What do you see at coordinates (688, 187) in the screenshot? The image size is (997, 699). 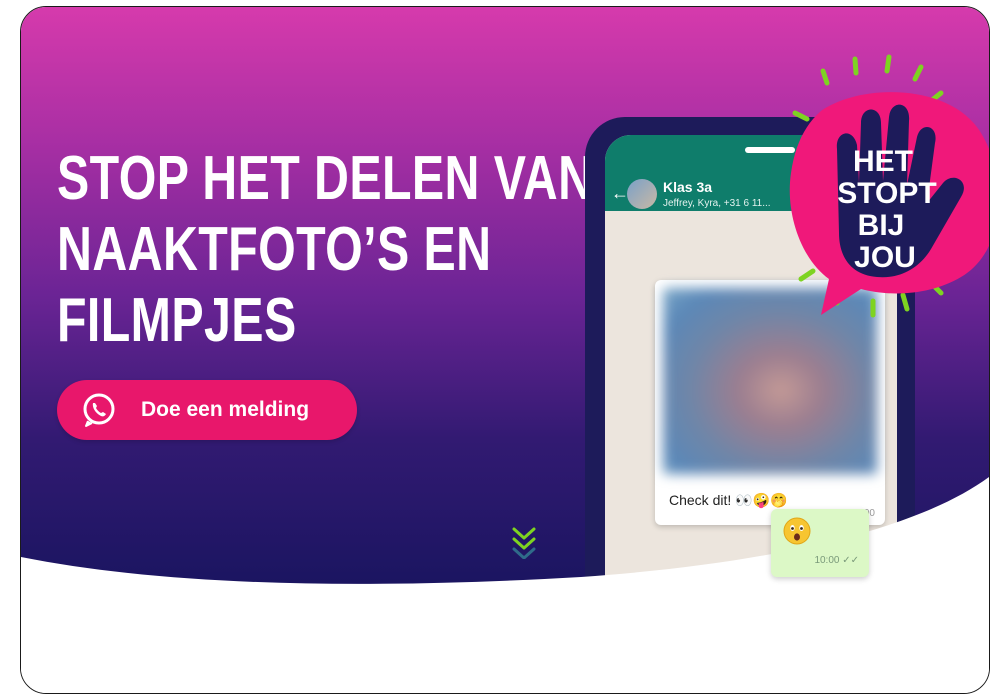 I see `chat-name: Klas 3a` at bounding box center [688, 187].